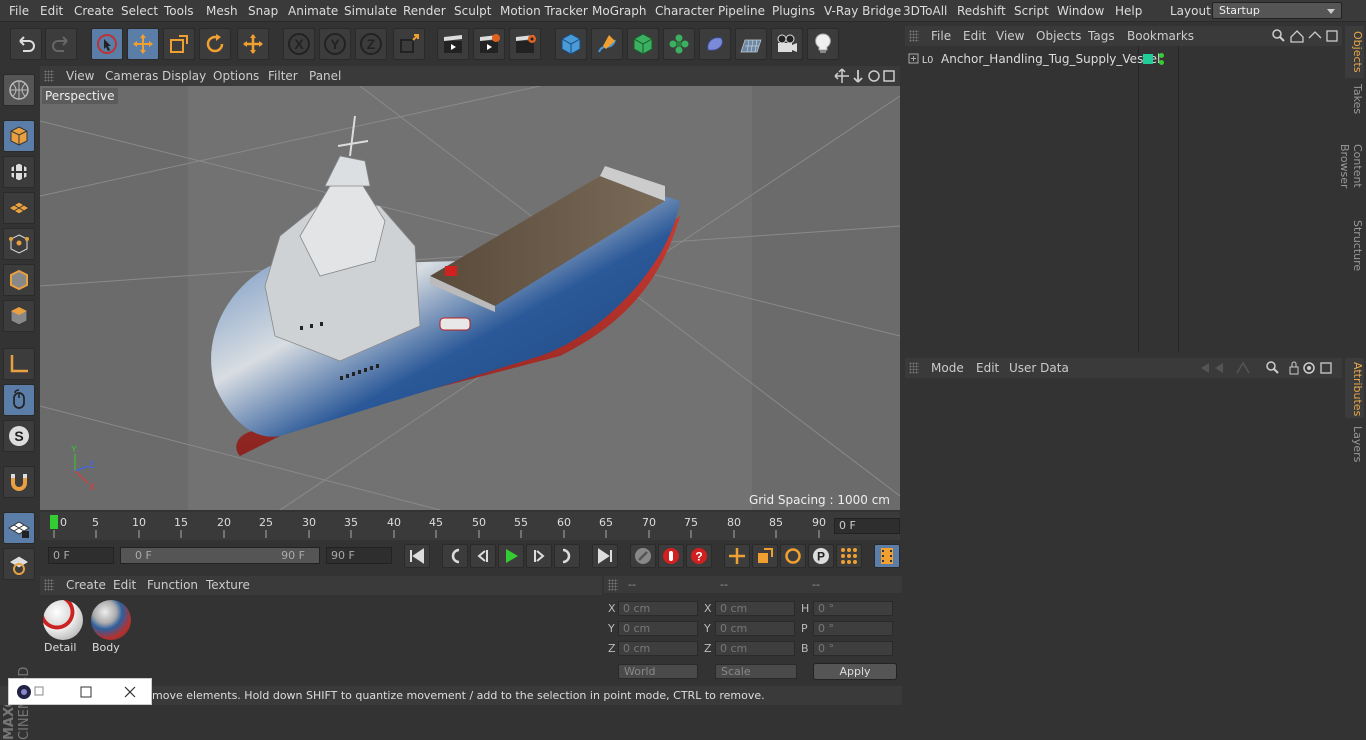  I want to click on minimized-window, so click(80, 691).